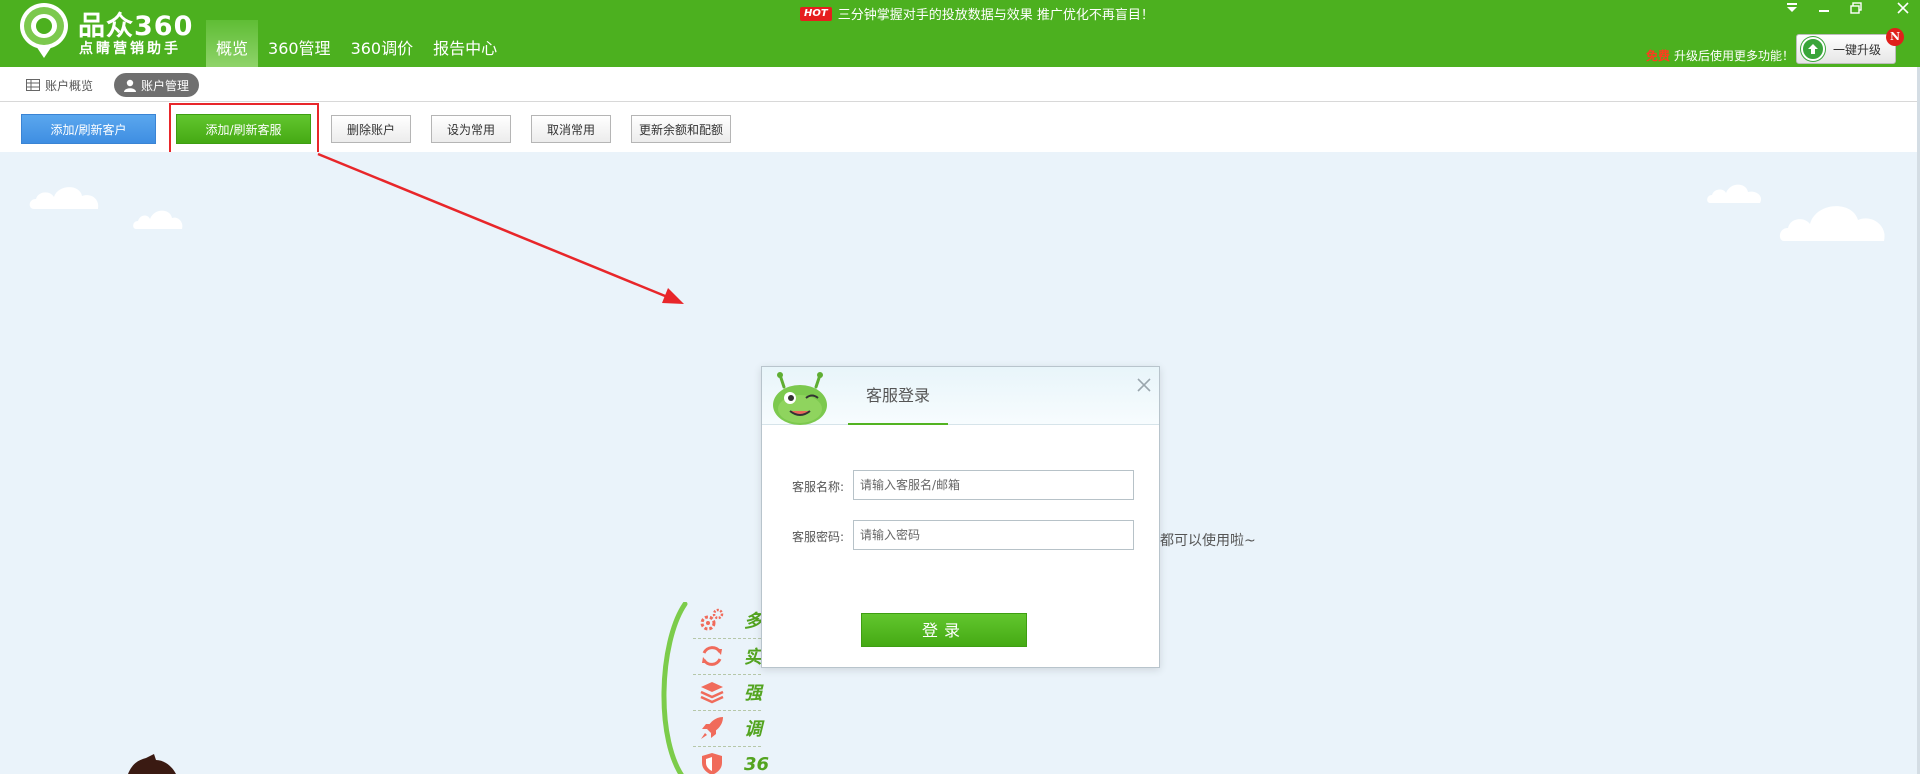 This screenshot has width=1920, height=774. I want to click on feature-trail-text: 都可以使用啦~, so click(1208, 541).